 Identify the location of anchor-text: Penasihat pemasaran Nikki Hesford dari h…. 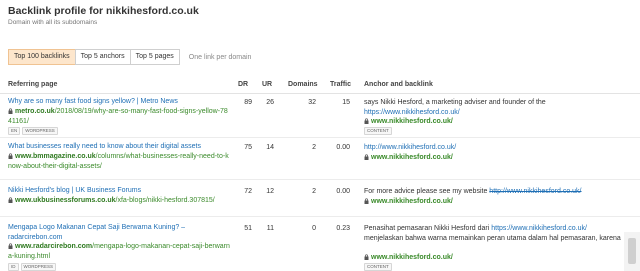
(492, 233).